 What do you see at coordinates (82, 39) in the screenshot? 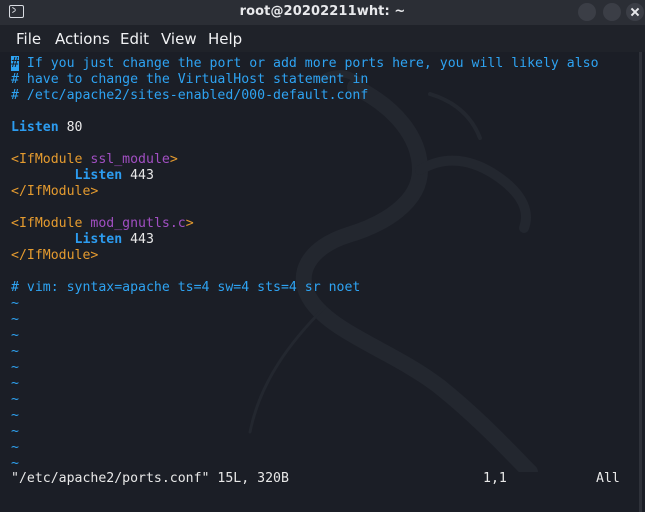
I see `menu-actions: Actions` at bounding box center [82, 39].